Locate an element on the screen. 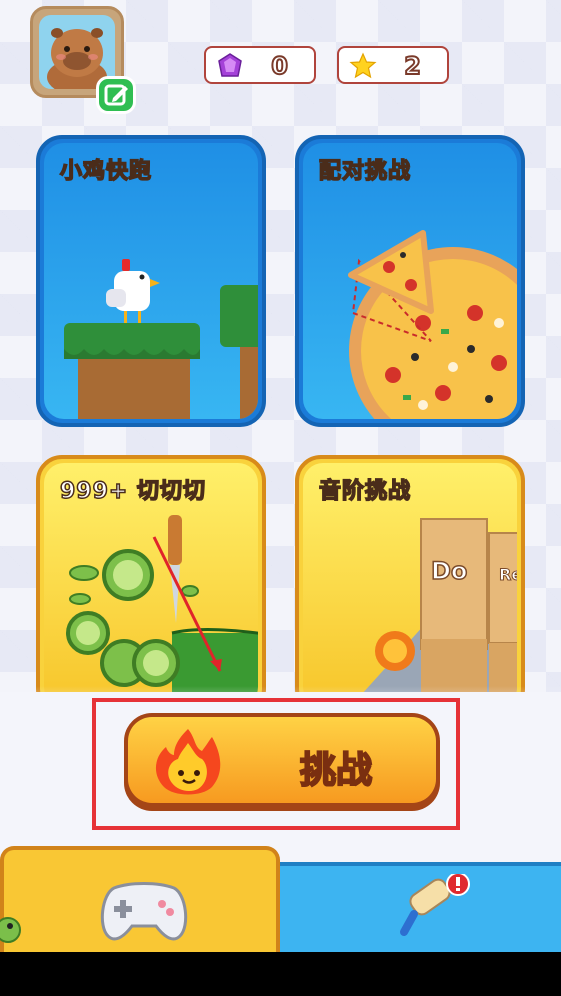 This screenshot has height=996, width=561. paint-roller-icon is located at coordinates (435, 905).